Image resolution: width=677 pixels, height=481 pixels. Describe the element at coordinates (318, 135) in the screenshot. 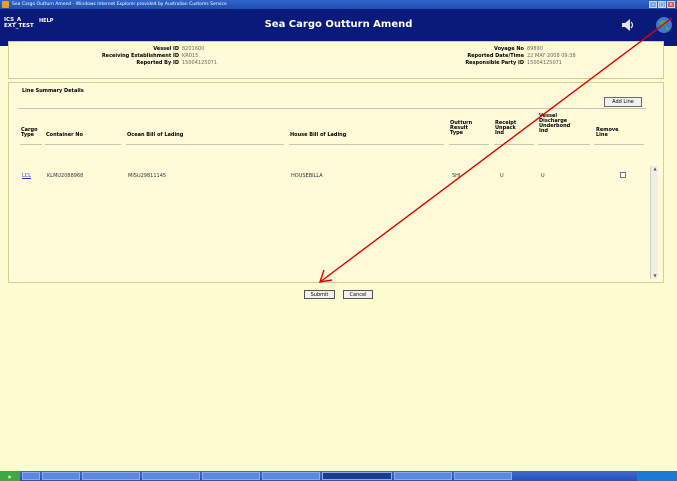

I see `col-house-bill: House Bill of Lading` at that location.